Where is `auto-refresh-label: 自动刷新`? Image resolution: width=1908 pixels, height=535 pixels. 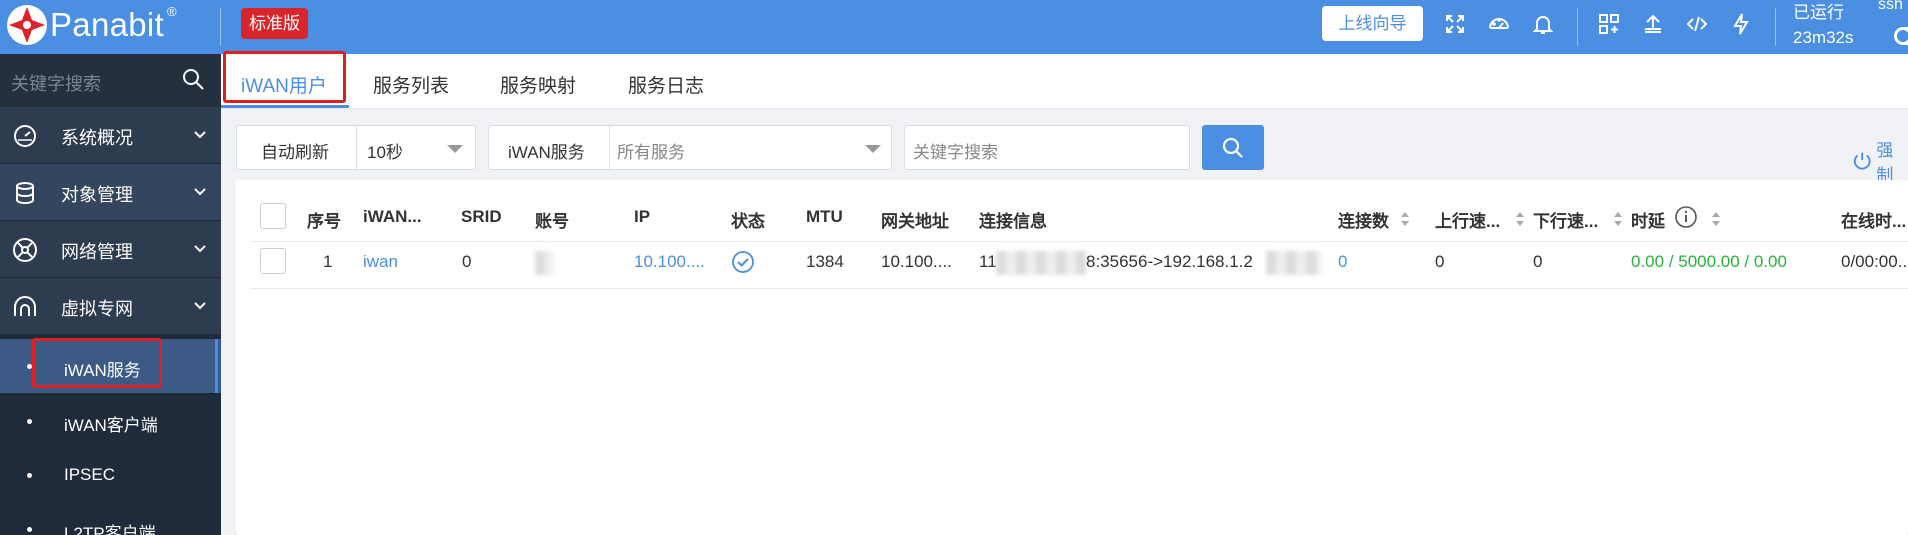 auto-refresh-label: 自动刷新 is located at coordinates (295, 152).